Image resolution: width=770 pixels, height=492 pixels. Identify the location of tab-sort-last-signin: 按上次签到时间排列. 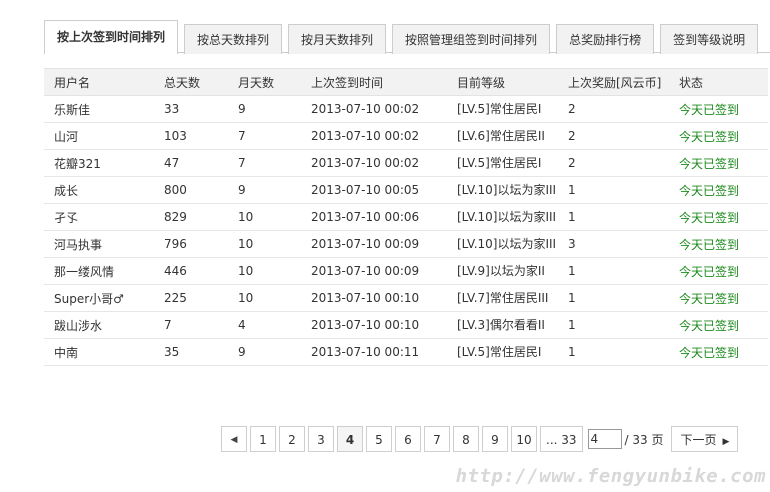
(111, 37).